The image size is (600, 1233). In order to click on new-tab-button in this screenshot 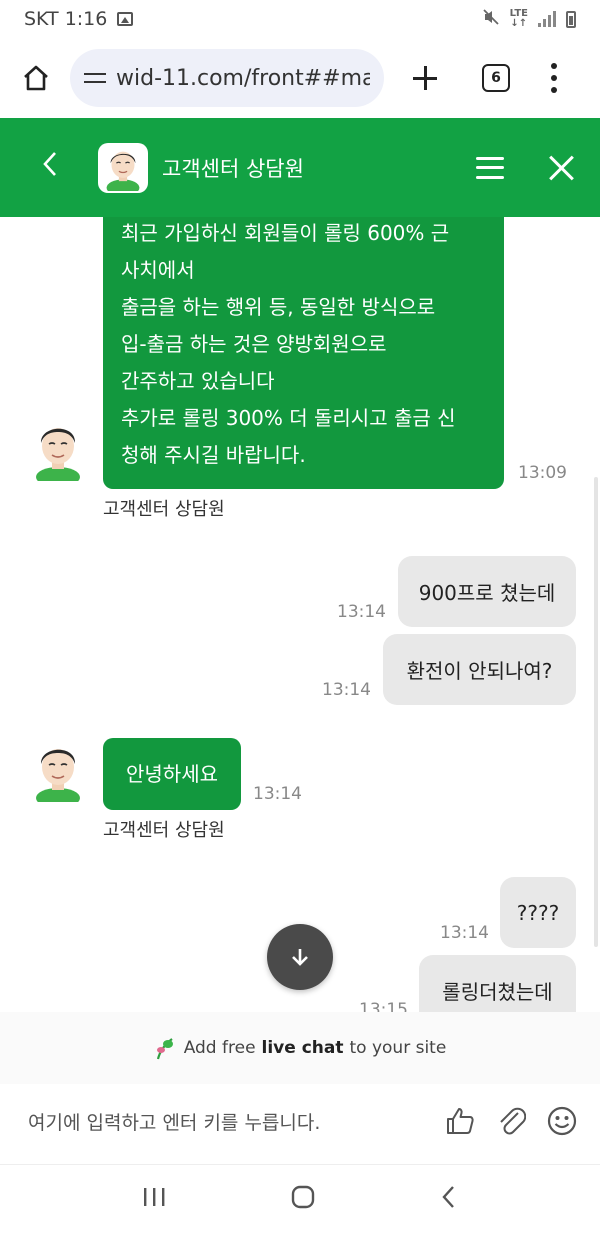, I will do `click(425, 78)`.